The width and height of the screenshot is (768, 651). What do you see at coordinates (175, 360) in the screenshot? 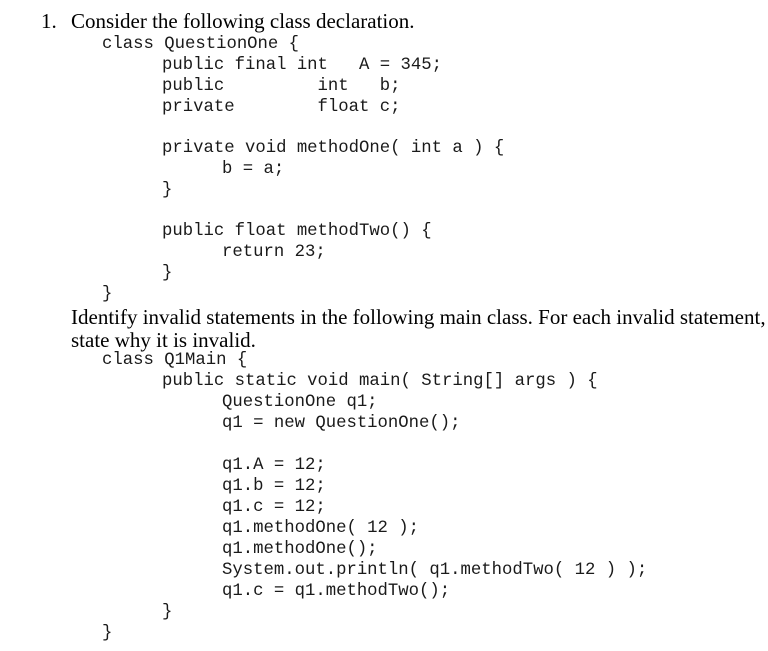
I see `code-line: class Q1Main {` at bounding box center [175, 360].